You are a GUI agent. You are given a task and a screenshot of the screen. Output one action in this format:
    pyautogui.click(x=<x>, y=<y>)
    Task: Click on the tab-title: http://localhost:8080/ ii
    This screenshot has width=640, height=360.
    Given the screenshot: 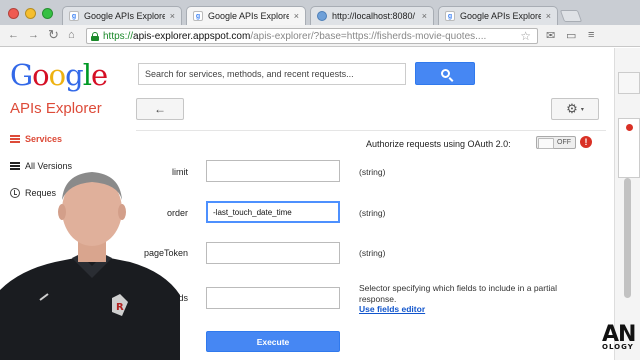 What is the action you would take?
    pyautogui.click(x=374, y=16)
    